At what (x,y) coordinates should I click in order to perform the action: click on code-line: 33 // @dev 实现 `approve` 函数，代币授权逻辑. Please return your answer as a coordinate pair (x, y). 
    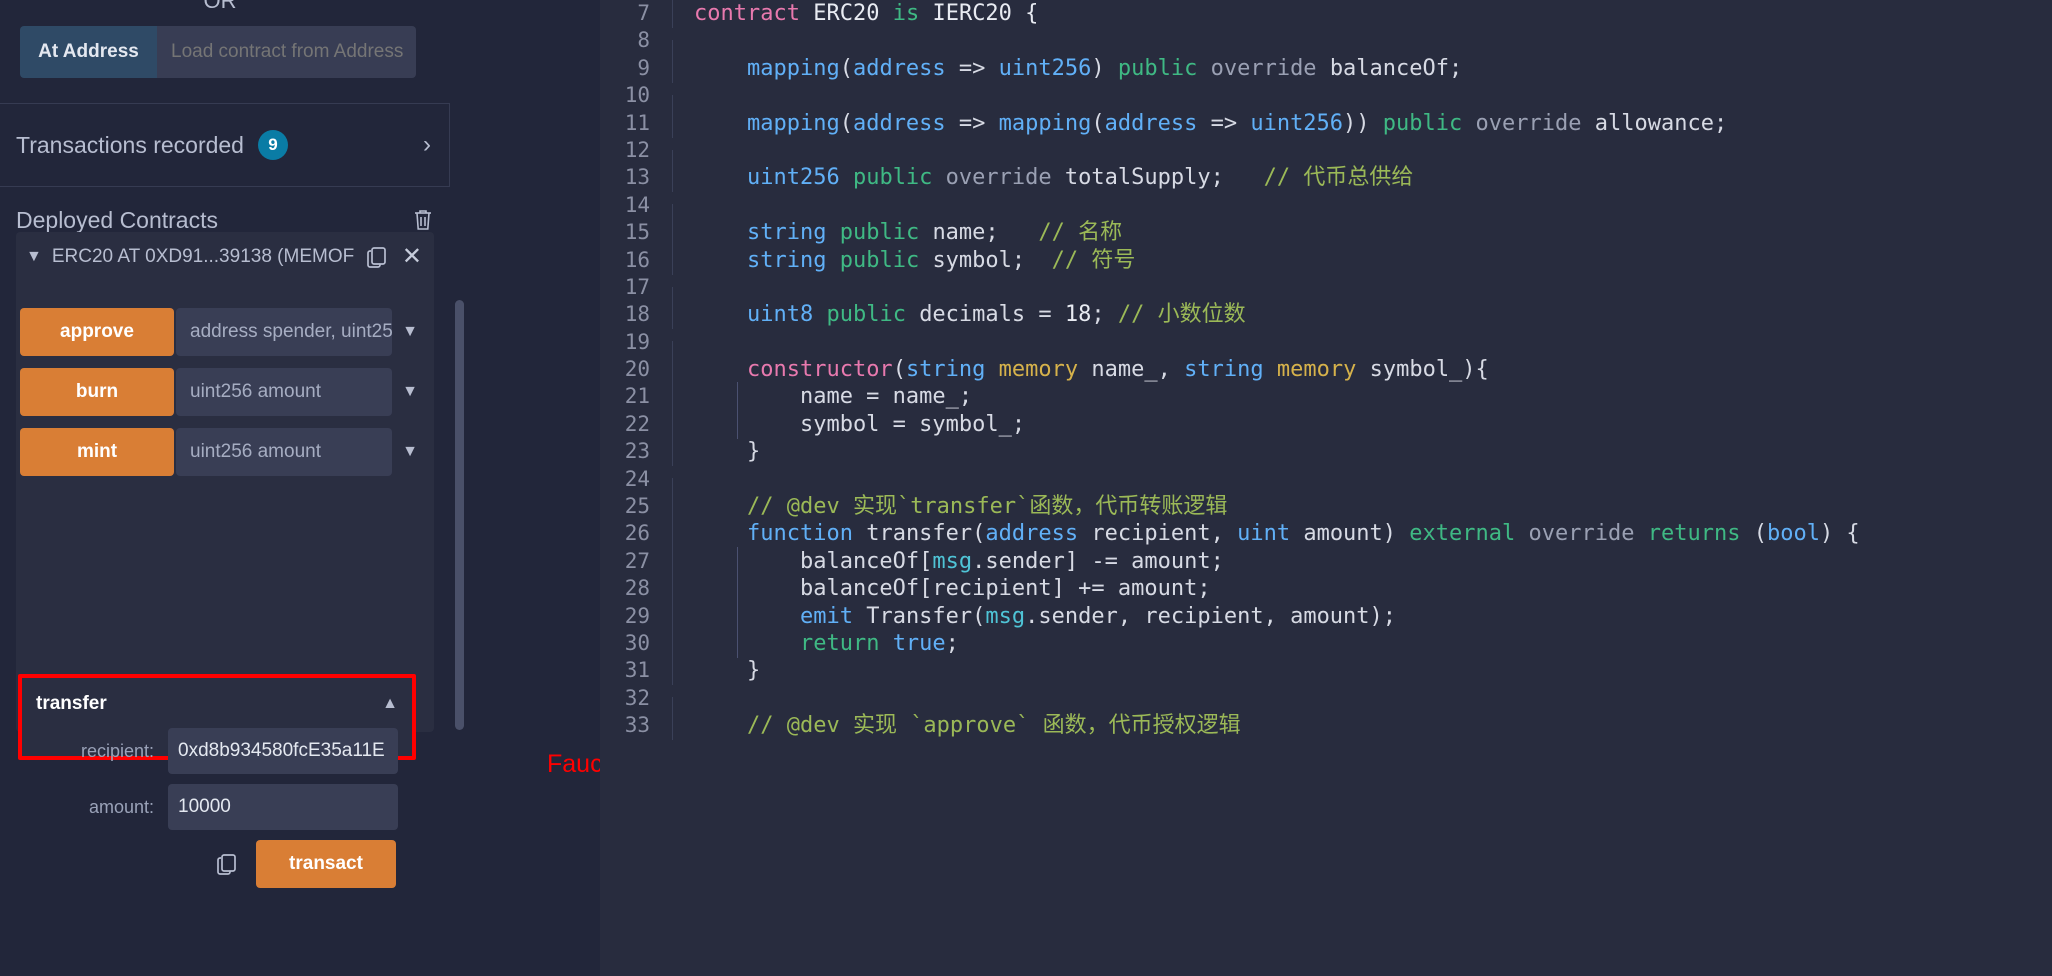
    Looking at the image, I should click on (1326, 726).